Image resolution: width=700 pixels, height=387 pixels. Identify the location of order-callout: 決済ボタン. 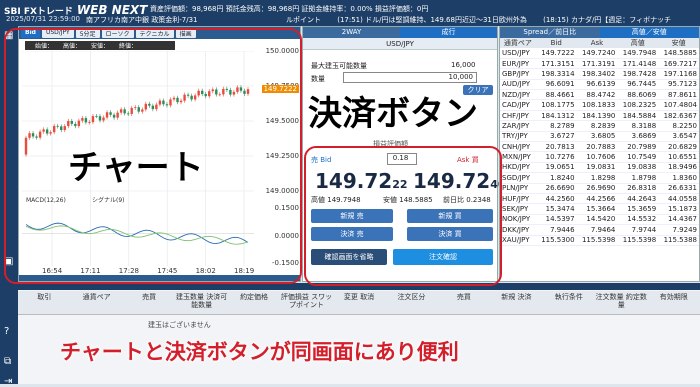
(393, 114).